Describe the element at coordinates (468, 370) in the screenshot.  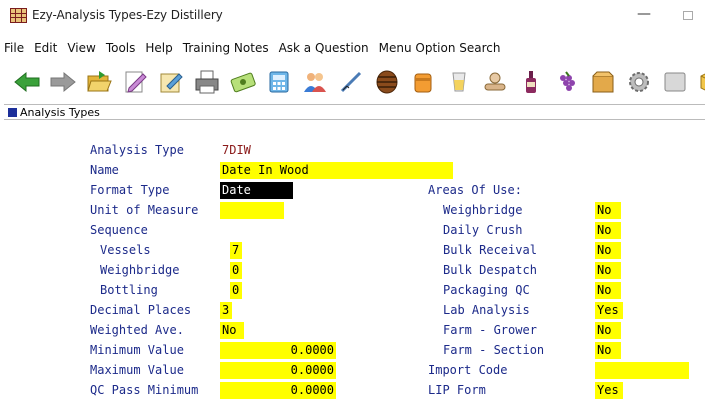
I see `import-code-label: Import Code` at that location.